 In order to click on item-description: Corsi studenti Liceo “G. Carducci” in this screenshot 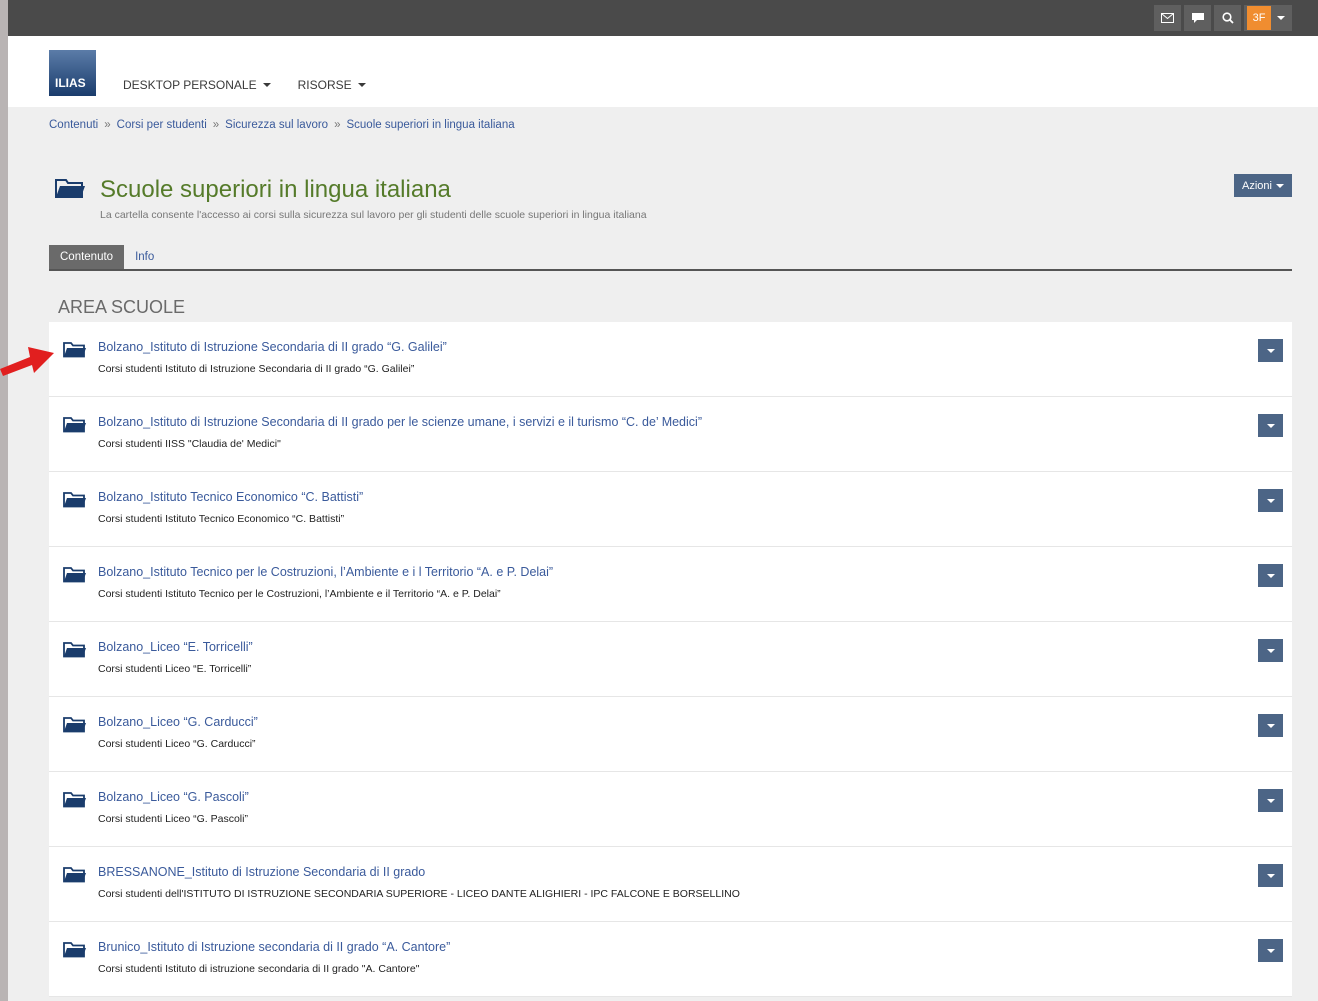, I will do `click(177, 744)`.